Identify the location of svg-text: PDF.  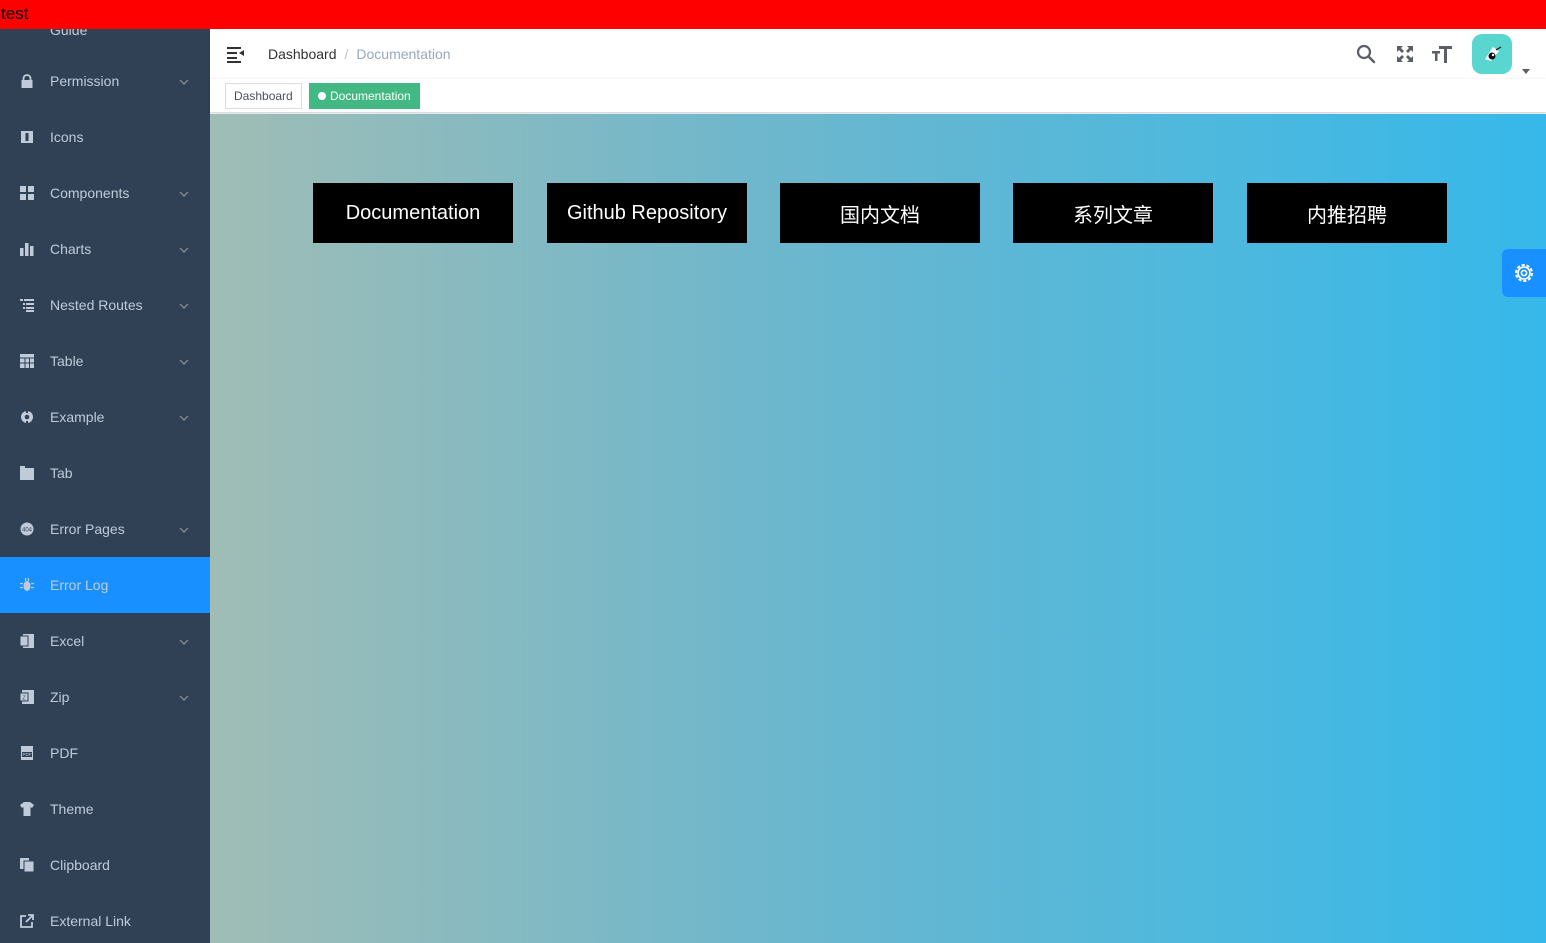
(27, 754).